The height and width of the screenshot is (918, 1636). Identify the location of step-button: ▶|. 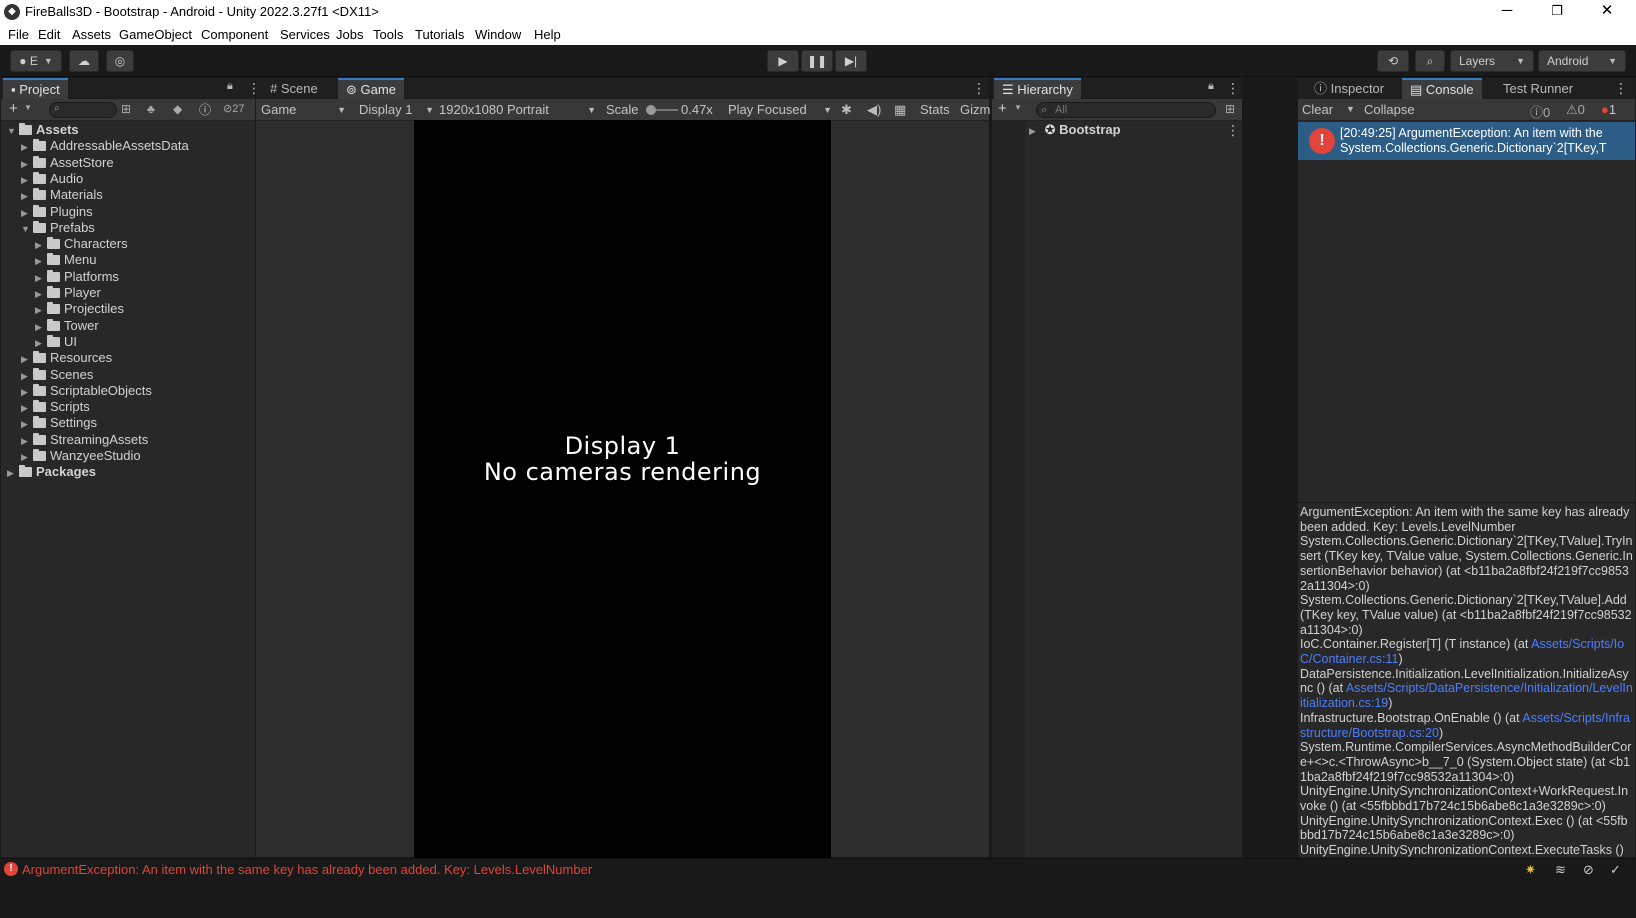
(851, 61).